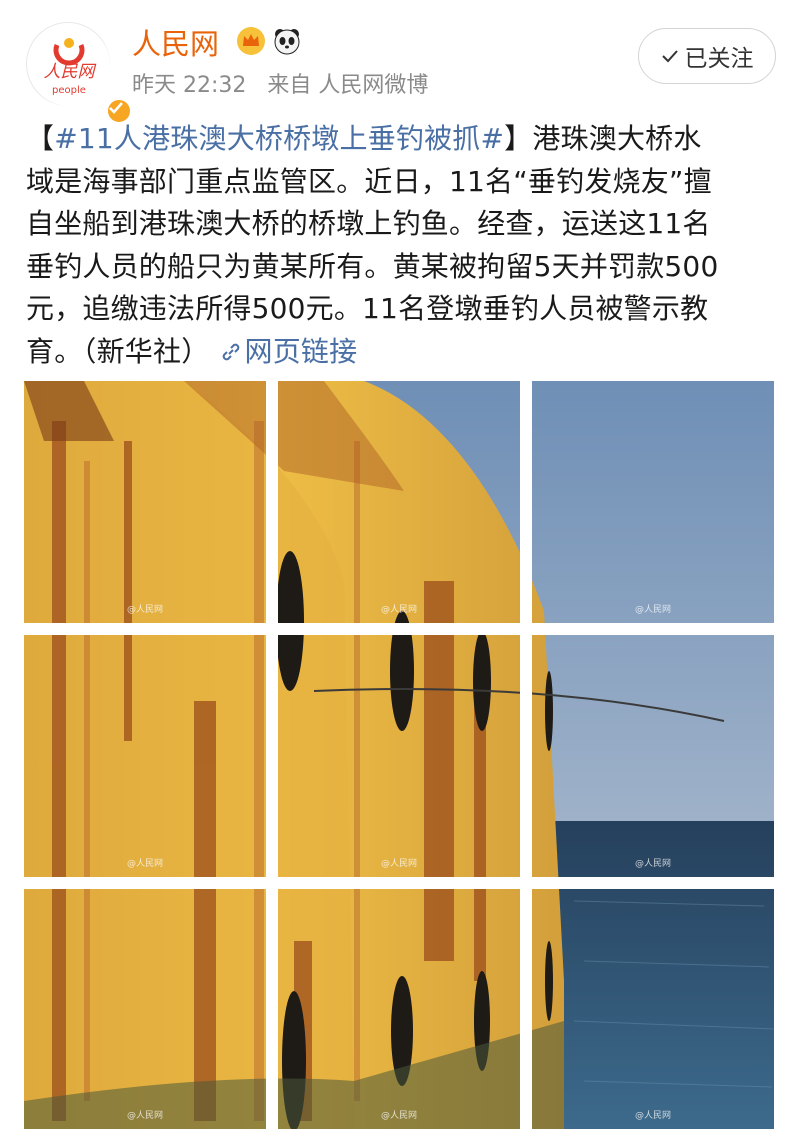 Image resolution: width=800 pixels, height=1133 pixels. I want to click on avatar: 人民网 people, so click(79, 73).